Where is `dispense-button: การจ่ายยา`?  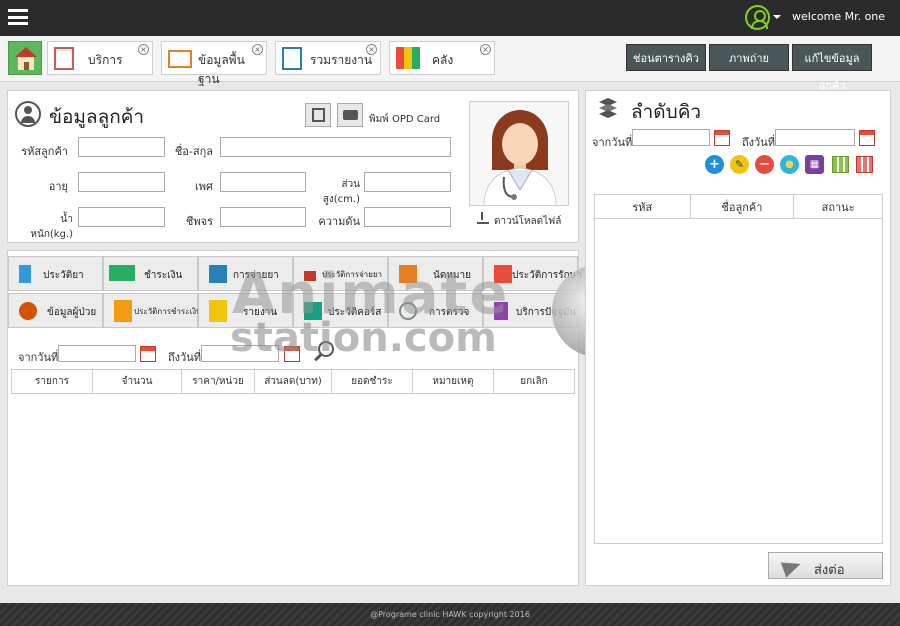 dispense-button: การจ่ายยา is located at coordinates (245, 273).